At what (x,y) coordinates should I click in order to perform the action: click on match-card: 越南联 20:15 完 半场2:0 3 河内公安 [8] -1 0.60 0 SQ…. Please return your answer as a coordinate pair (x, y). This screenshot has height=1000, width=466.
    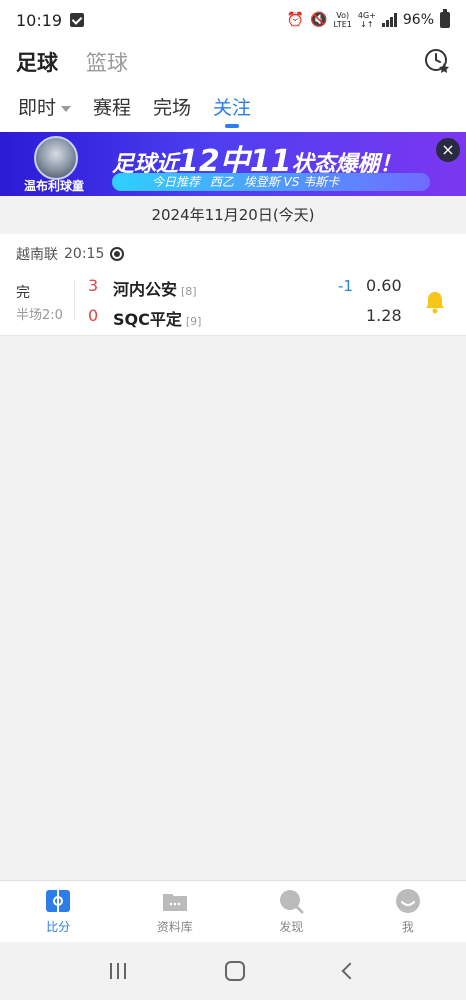
    Looking at the image, I should click on (233, 285).